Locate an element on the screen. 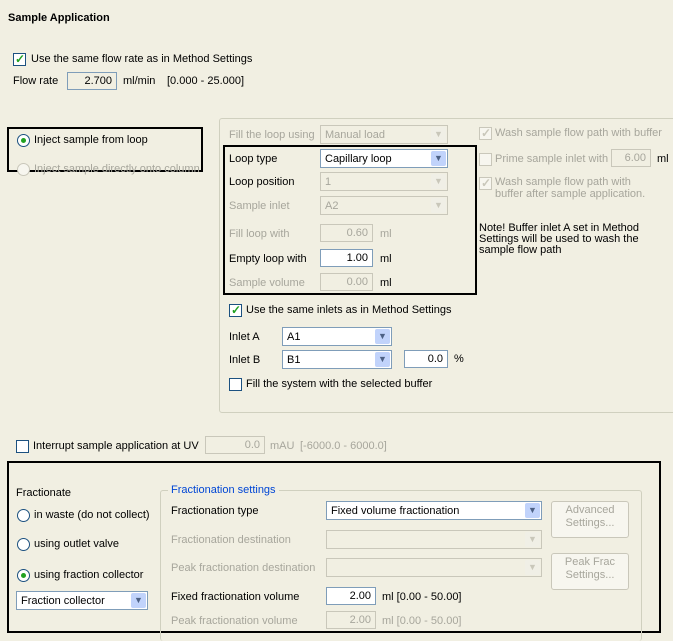  peak-fractionation-destination-dropdown: ▼ is located at coordinates (434, 567).